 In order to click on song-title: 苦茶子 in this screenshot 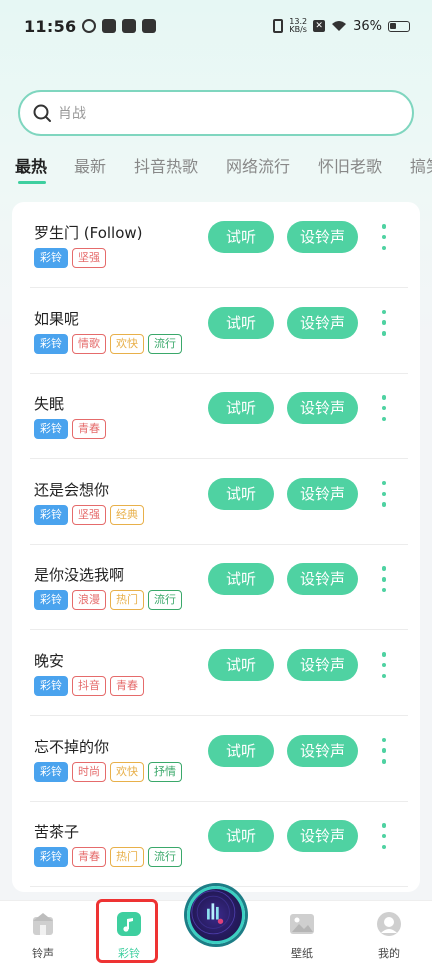, I will do `click(57, 832)`.